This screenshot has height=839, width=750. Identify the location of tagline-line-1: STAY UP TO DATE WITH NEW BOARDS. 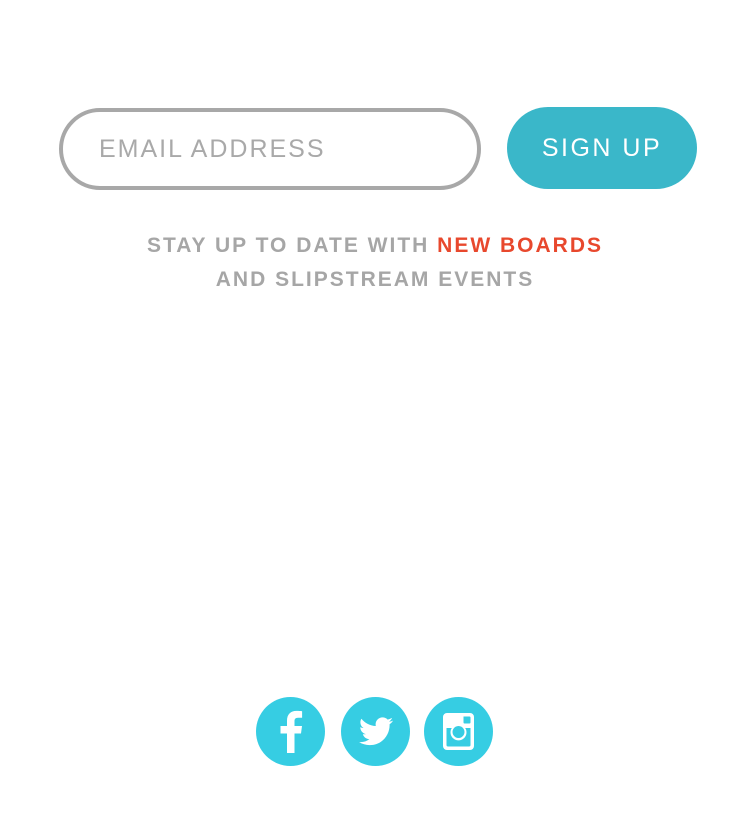
(375, 246).